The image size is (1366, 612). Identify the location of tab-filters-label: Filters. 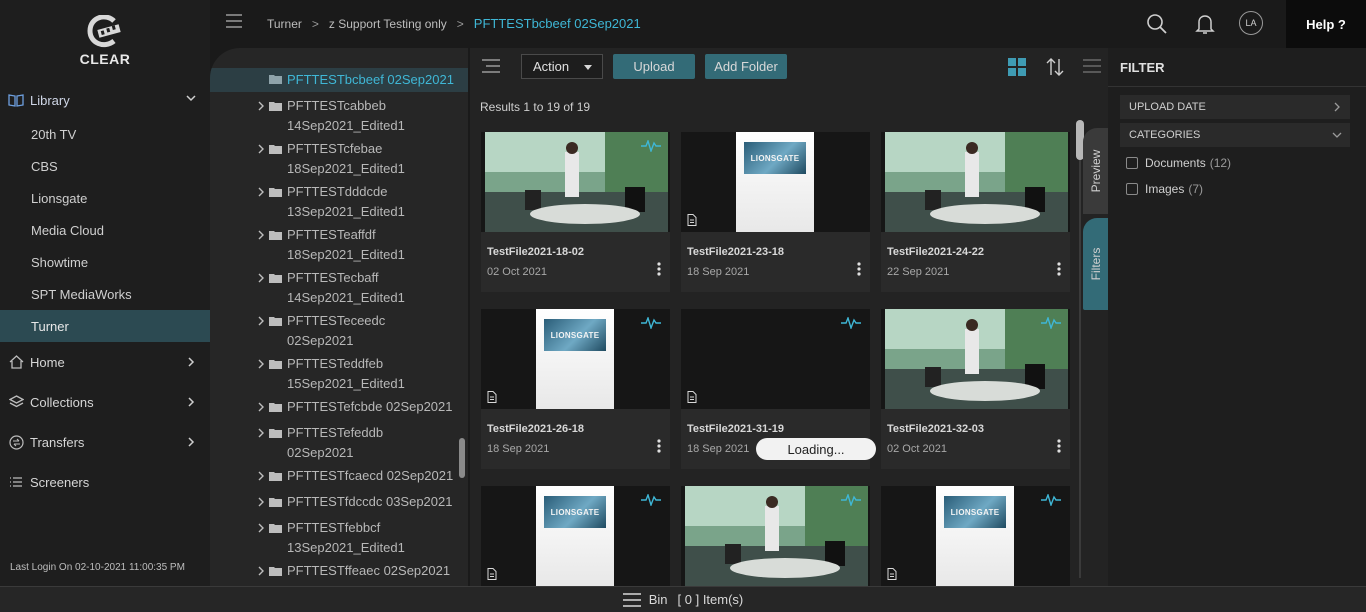
(1095, 264).